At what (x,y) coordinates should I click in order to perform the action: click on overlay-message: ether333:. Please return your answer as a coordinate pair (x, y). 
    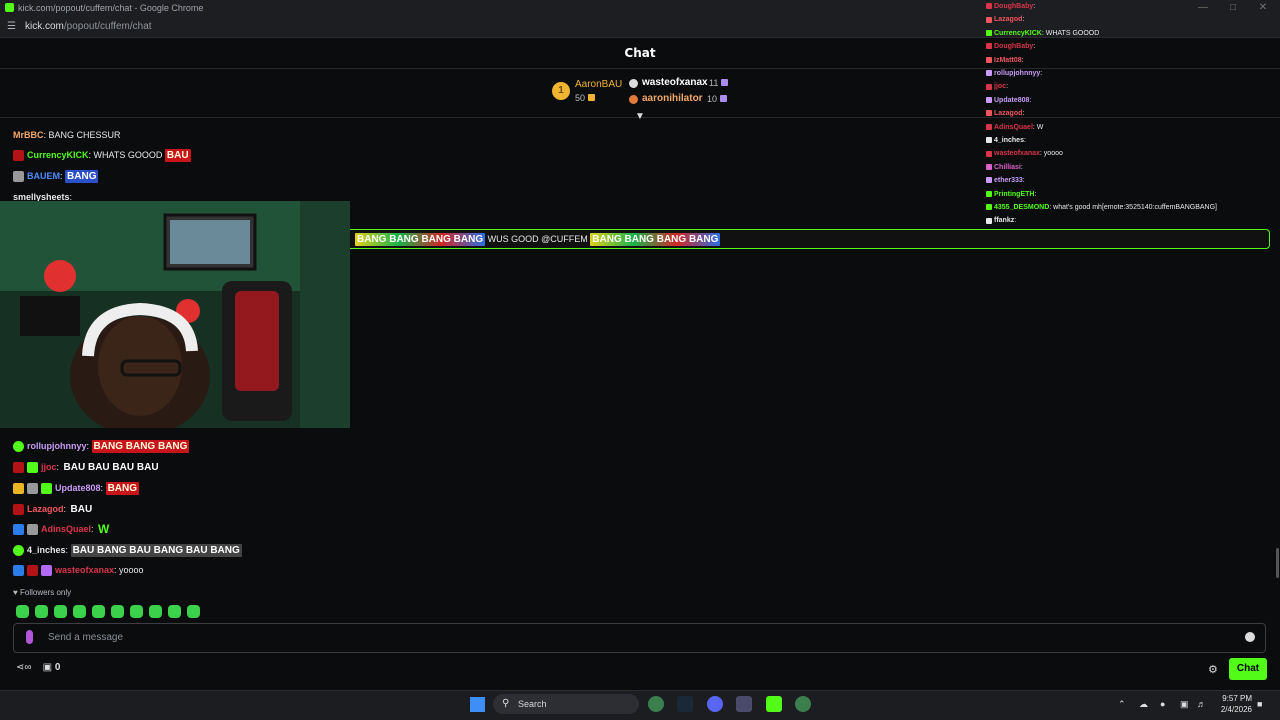
    Looking at the image, I should click on (1005, 180).